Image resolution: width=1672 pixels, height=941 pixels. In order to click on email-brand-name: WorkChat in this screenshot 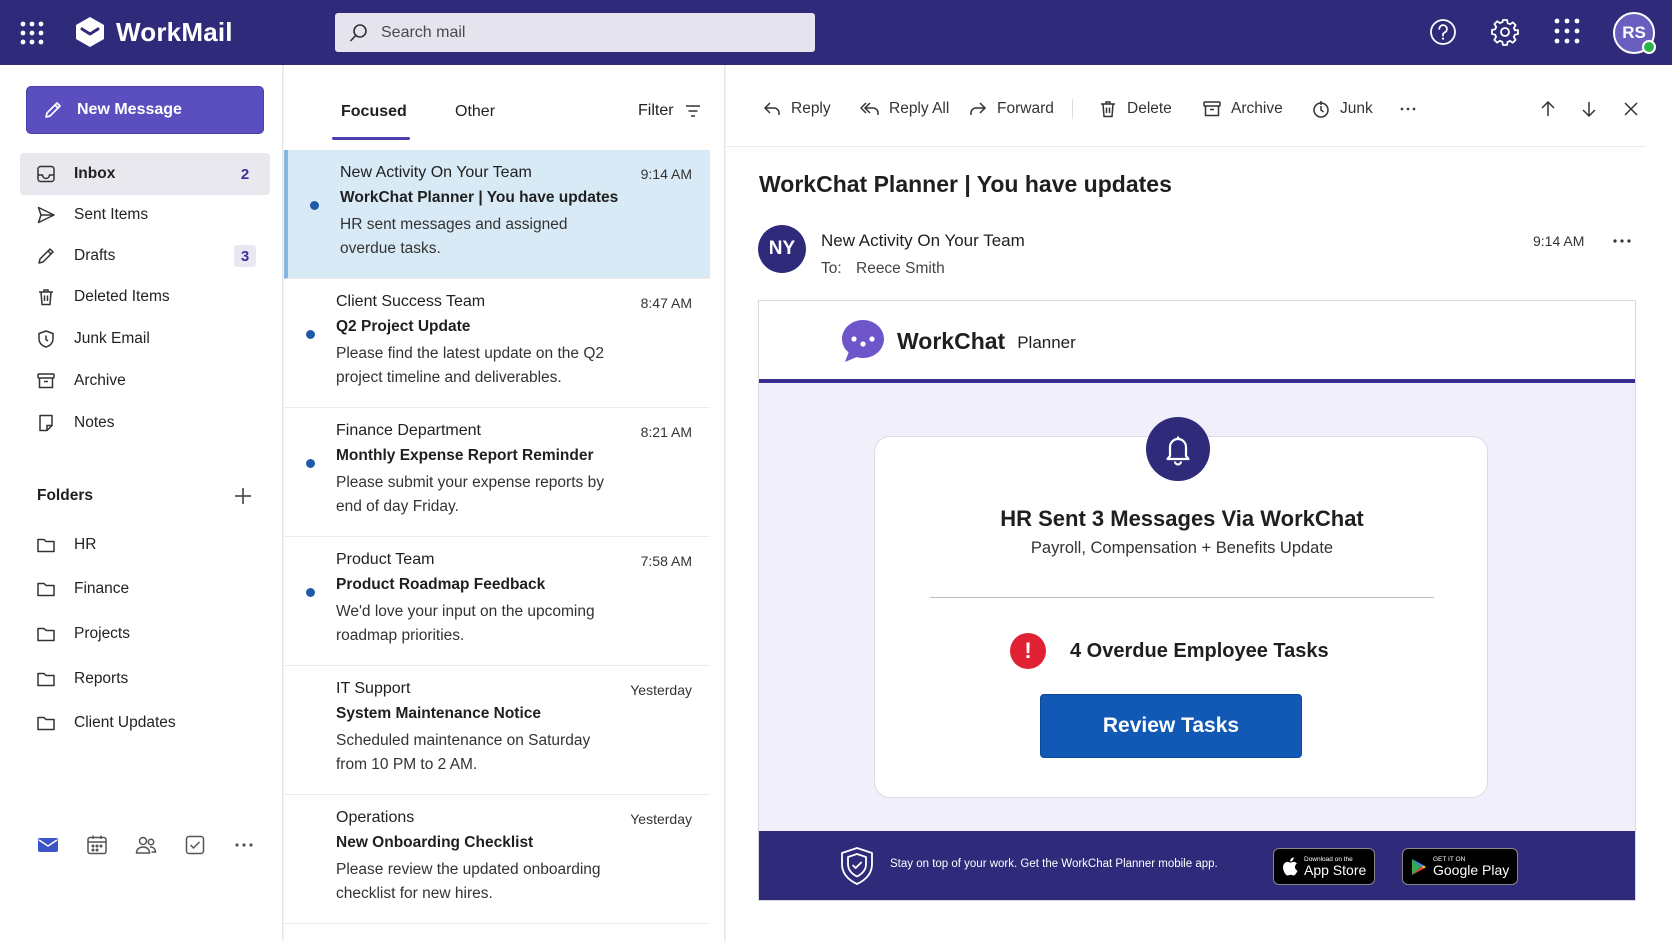, I will do `click(951, 340)`.